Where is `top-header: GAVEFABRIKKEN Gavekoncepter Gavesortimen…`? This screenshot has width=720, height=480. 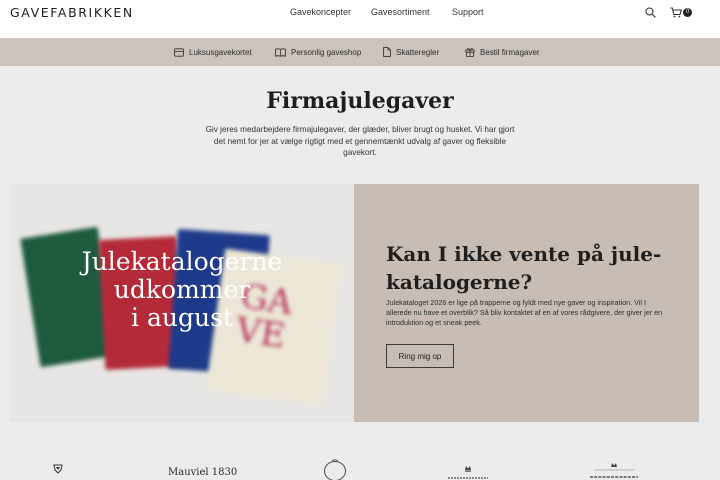
top-header: GAVEFABRIKKEN Gavekoncepter Gavesortimen… is located at coordinates (360, 19).